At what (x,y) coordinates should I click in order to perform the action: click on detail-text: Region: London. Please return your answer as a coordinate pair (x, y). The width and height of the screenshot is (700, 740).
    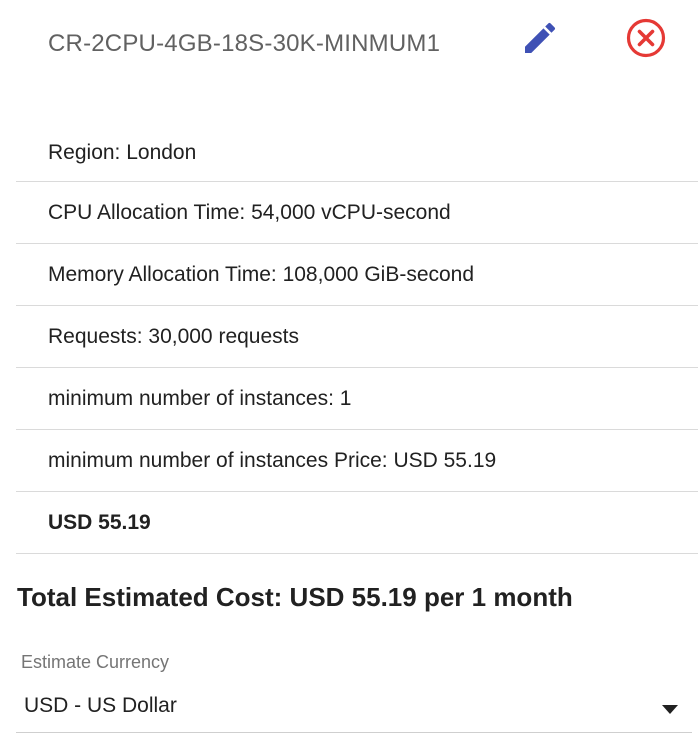
    Looking at the image, I should click on (122, 152).